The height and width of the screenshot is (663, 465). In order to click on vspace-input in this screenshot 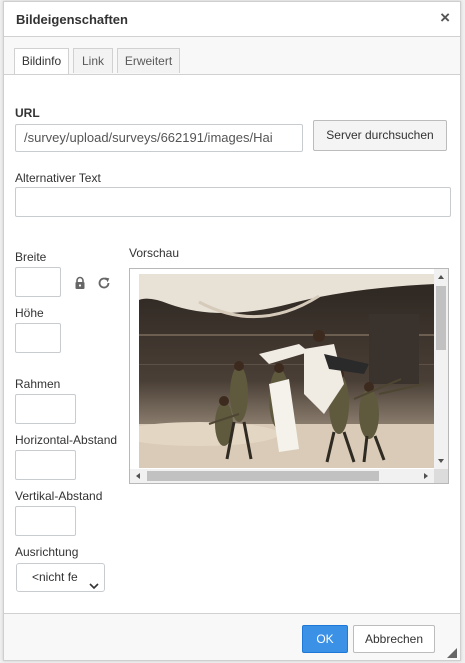, I will do `click(45, 521)`.